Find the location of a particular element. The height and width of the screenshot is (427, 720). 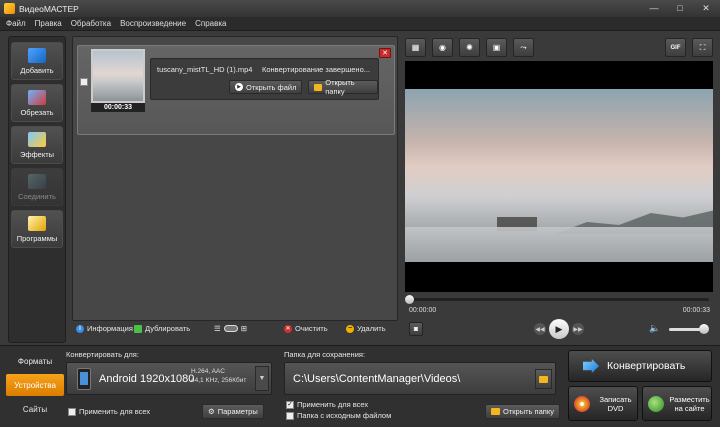

info-button: i Информация is located at coordinates (104, 328).